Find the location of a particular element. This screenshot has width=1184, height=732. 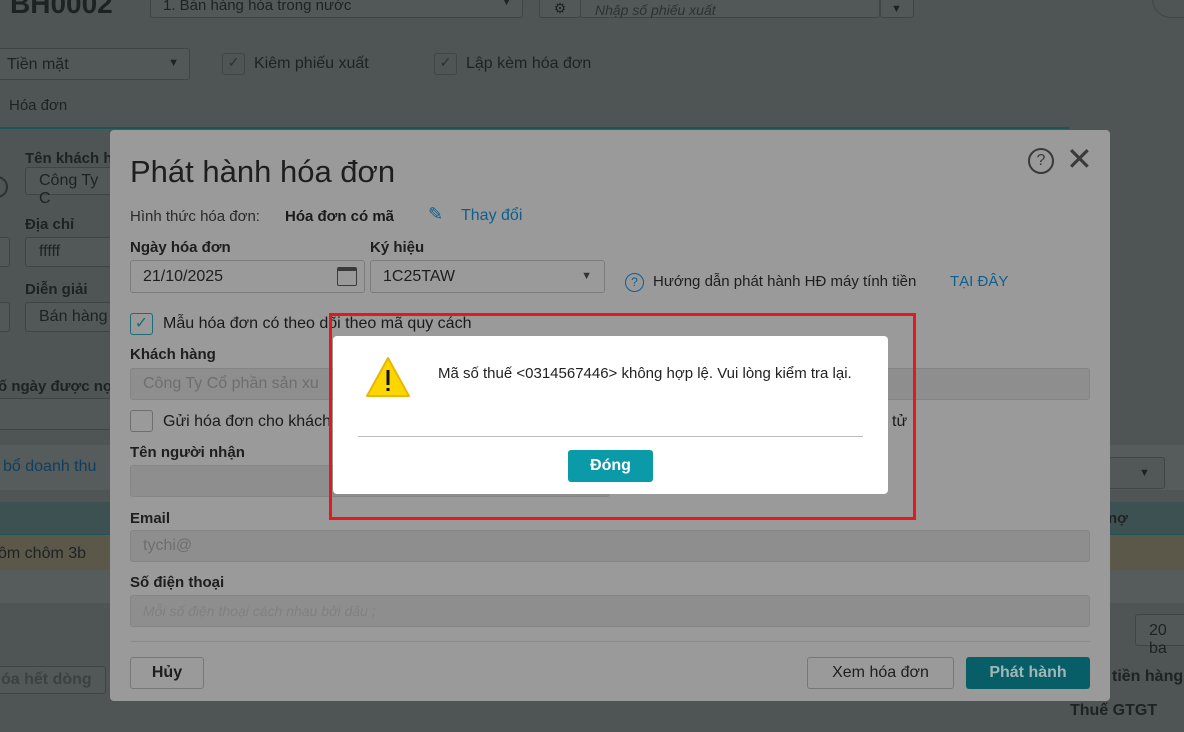

tab-invoice: Hóa đơn is located at coordinates (38, 105).